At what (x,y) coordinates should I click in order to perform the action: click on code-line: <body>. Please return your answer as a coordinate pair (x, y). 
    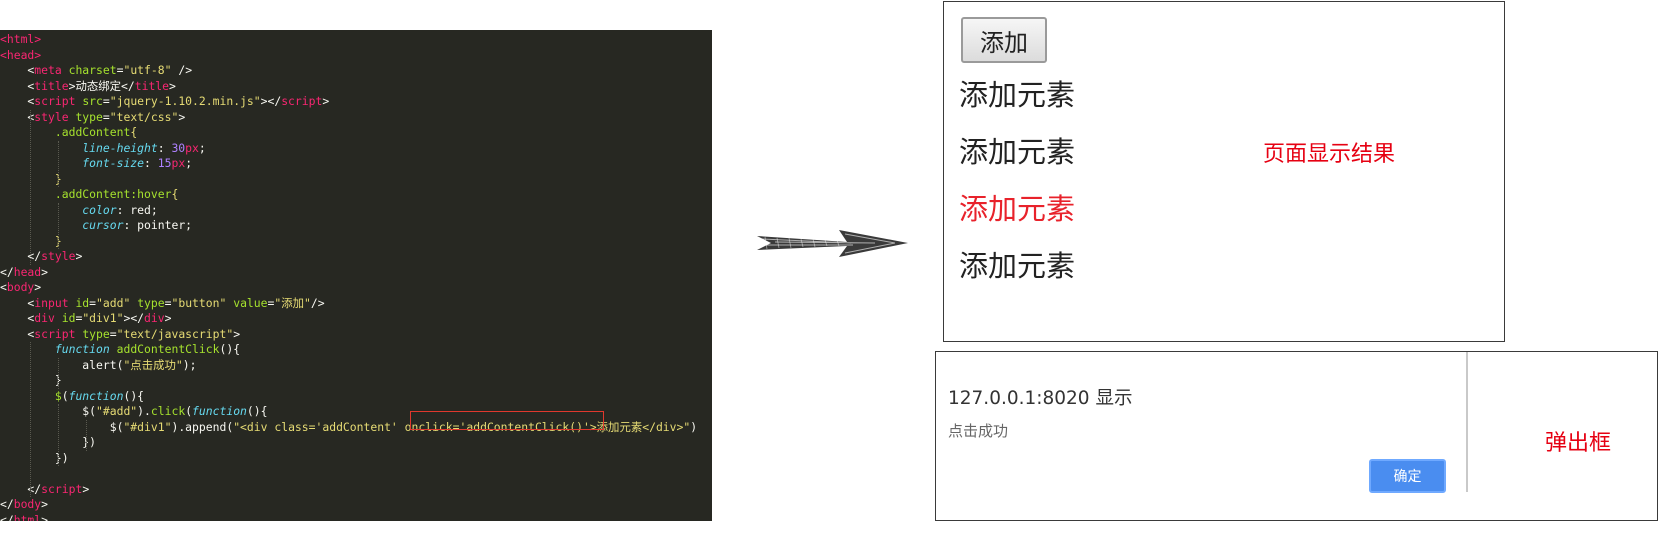
    Looking at the image, I should click on (348, 288).